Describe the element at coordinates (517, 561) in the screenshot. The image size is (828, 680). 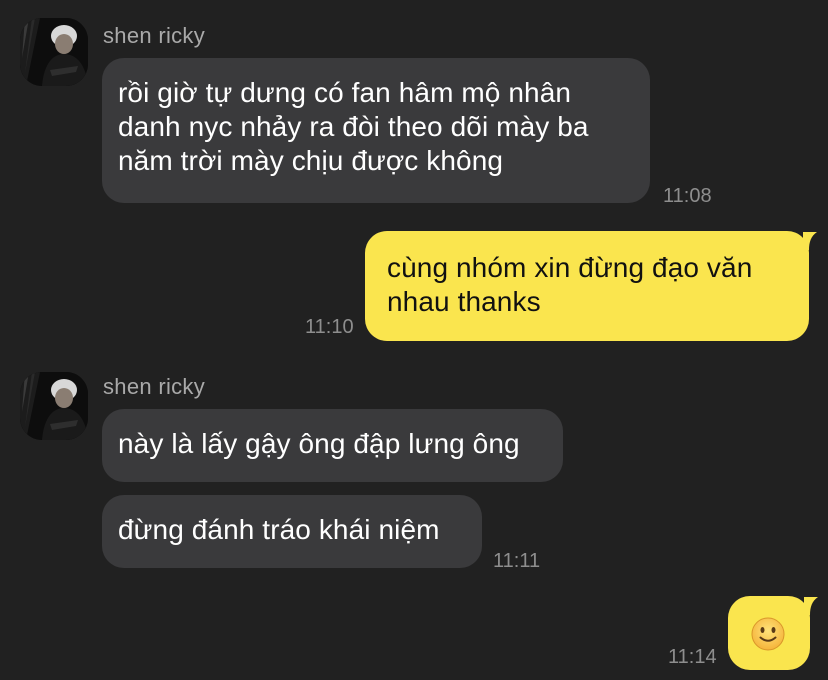
I see `message-timestamp: 11:11` at that location.